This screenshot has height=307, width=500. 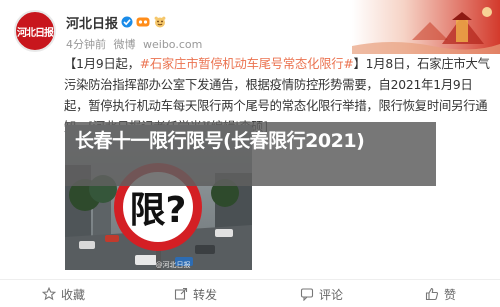 What do you see at coordinates (426, 27) in the screenshot?
I see `header-banner-image` at bounding box center [426, 27].